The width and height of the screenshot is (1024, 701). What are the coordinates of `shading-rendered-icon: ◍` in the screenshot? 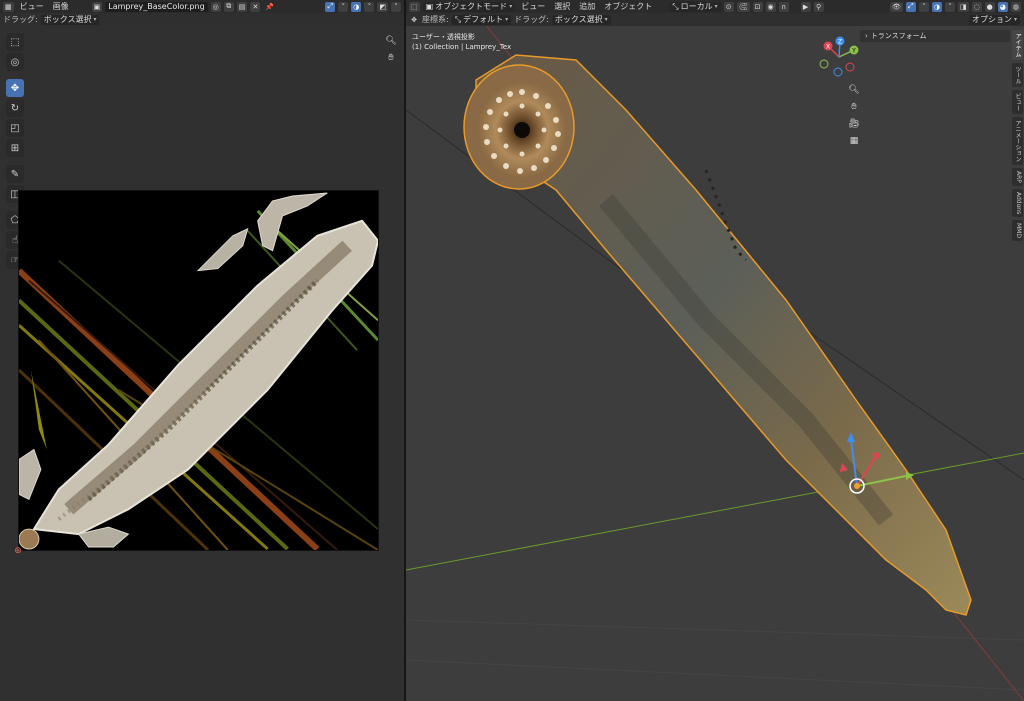 It's located at (1015, 6).